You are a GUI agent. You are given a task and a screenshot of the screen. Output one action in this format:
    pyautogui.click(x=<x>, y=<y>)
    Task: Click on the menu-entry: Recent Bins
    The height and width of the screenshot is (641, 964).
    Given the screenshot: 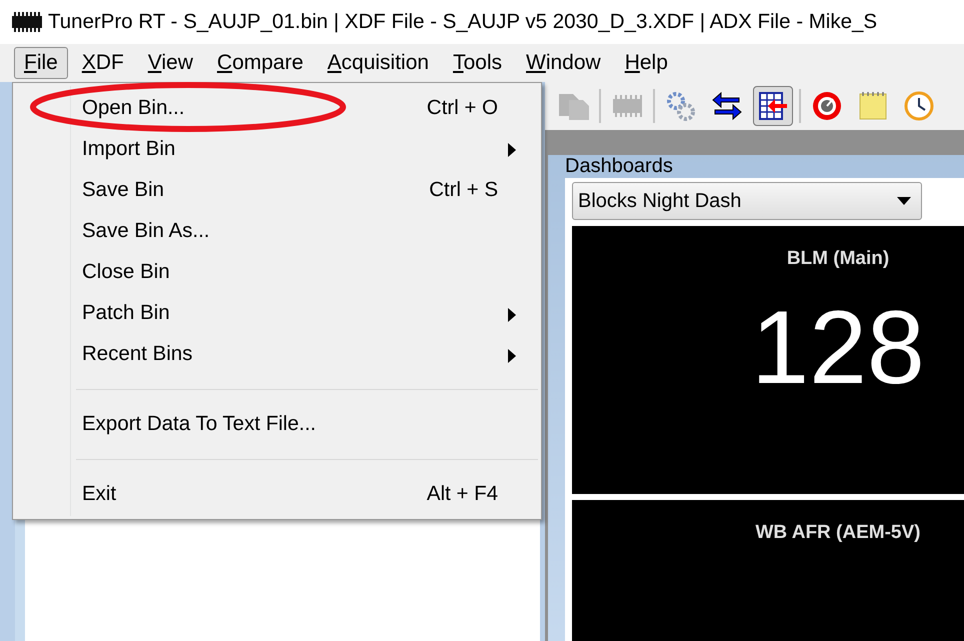 What is the action you would take?
    pyautogui.click(x=277, y=354)
    